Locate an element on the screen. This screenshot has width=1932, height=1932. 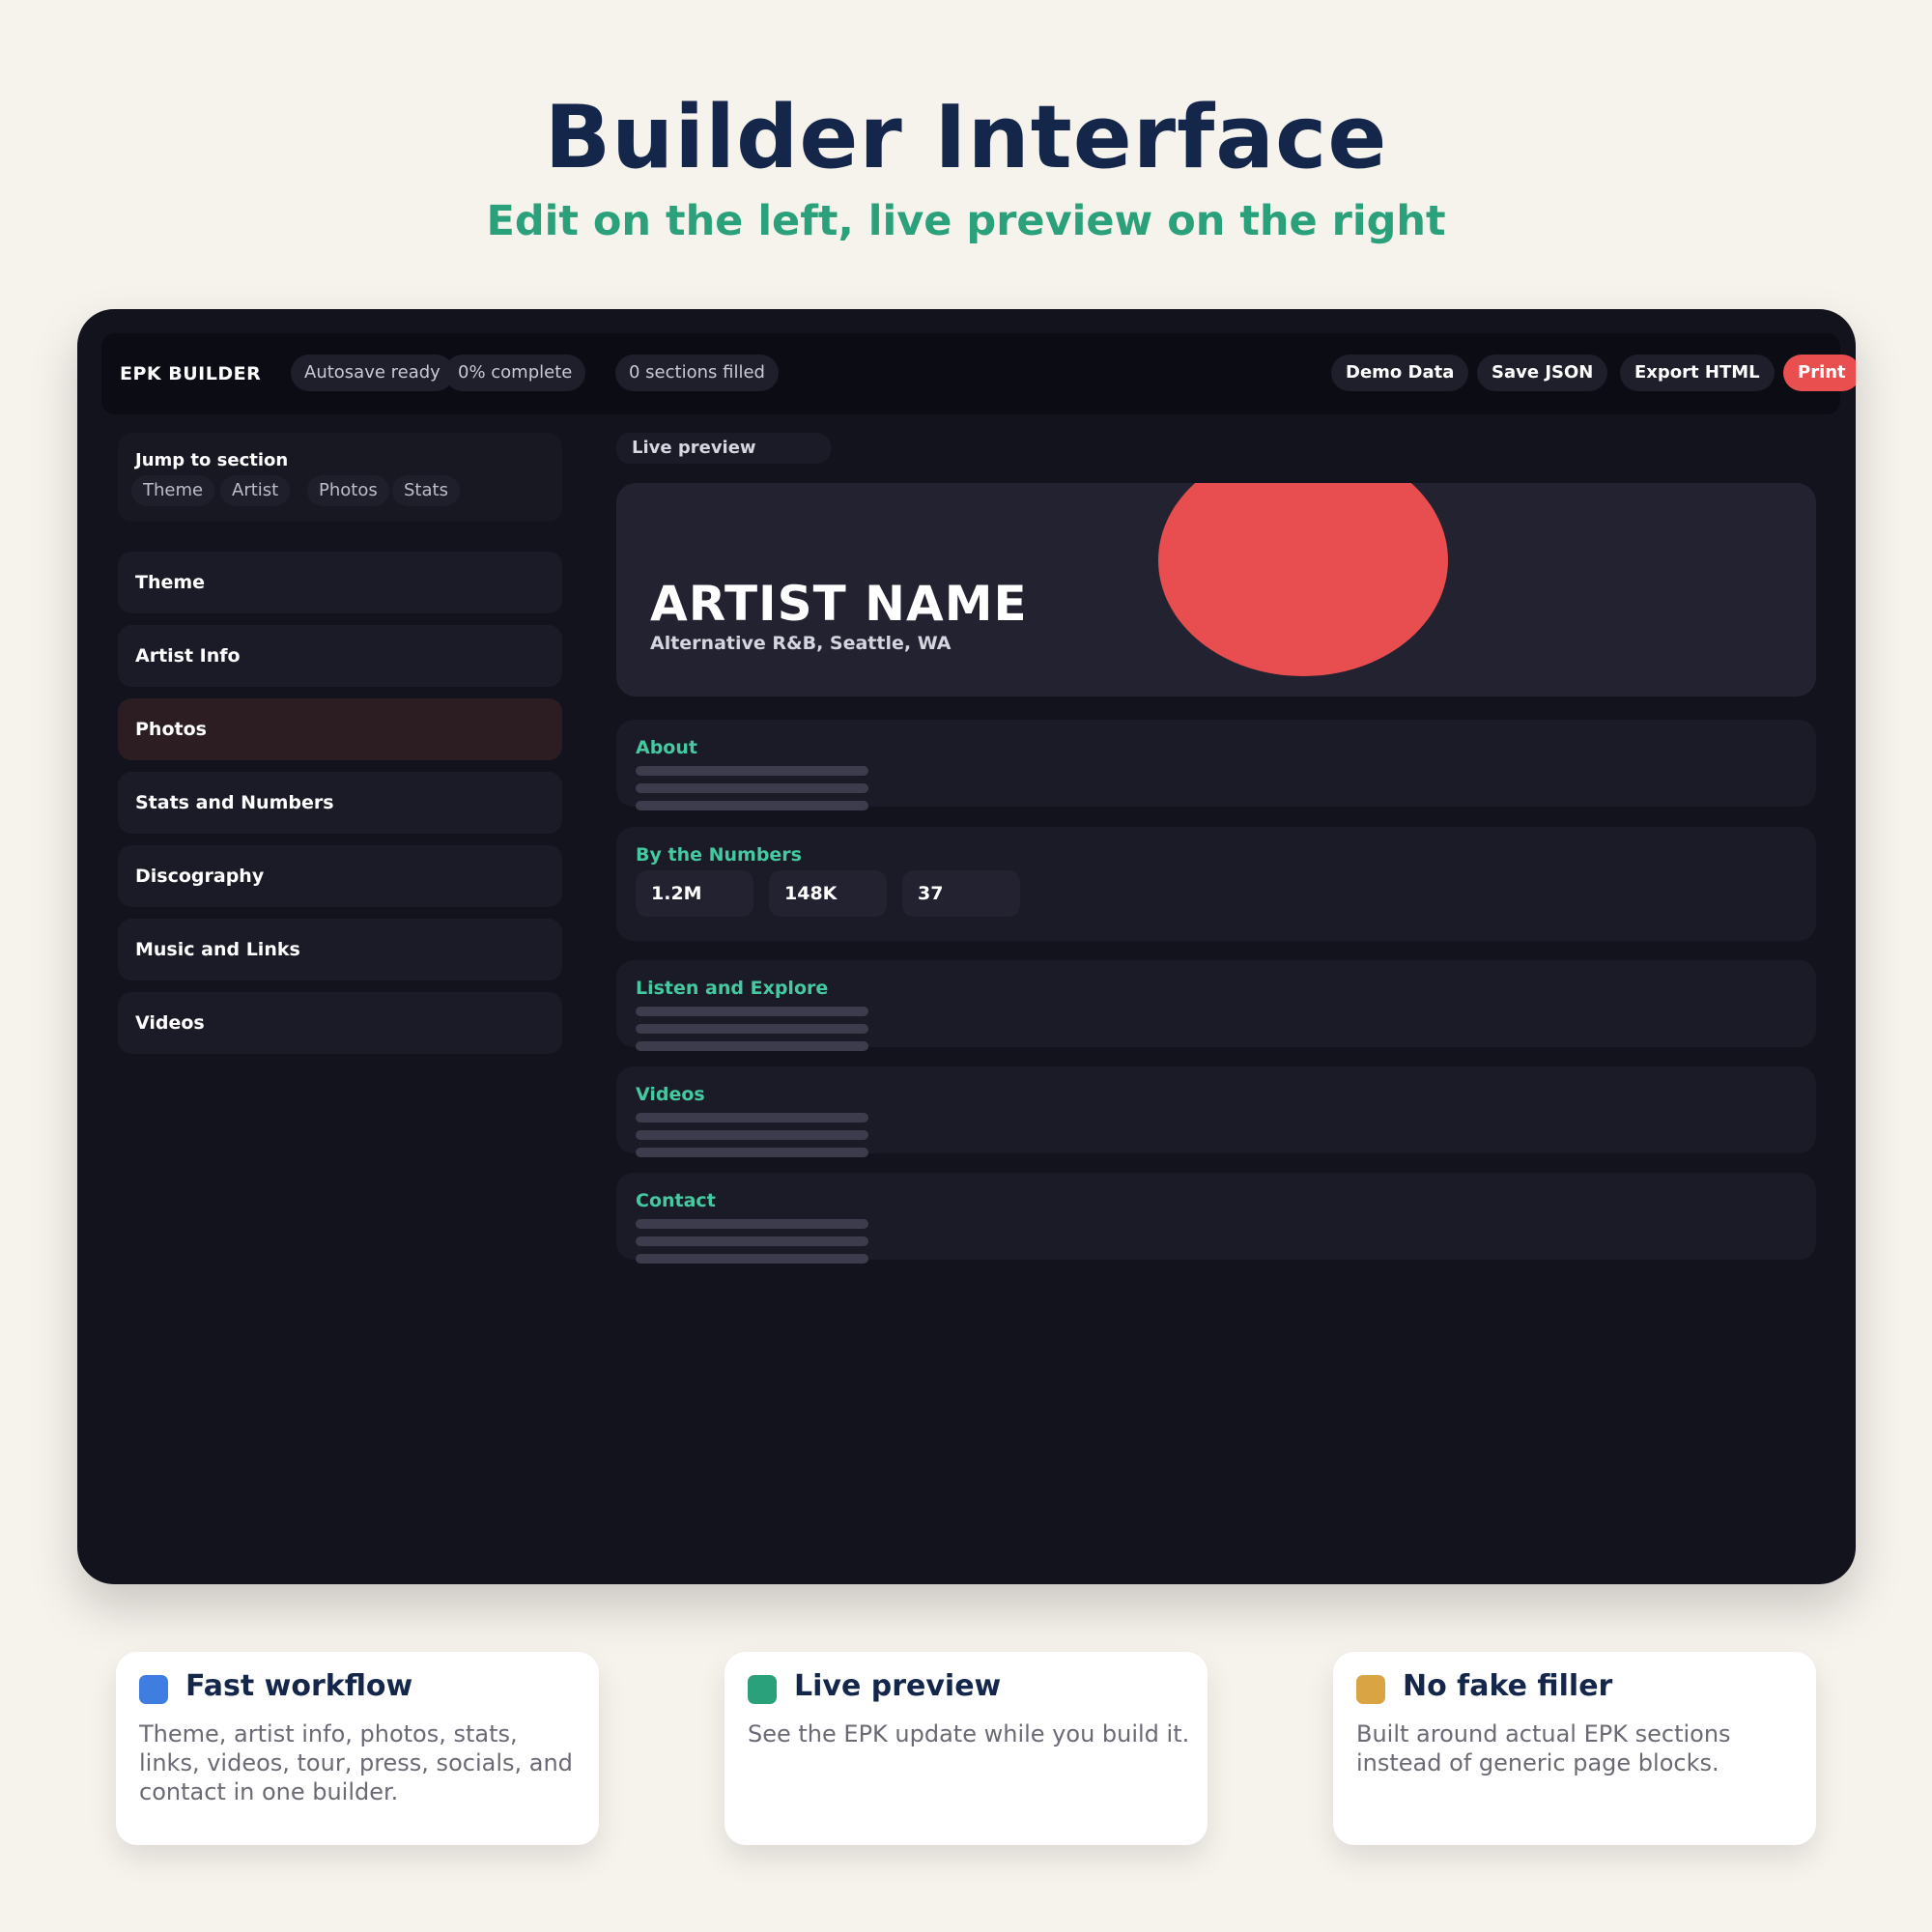
save-json-button: Save JSON is located at coordinates (1542, 373).